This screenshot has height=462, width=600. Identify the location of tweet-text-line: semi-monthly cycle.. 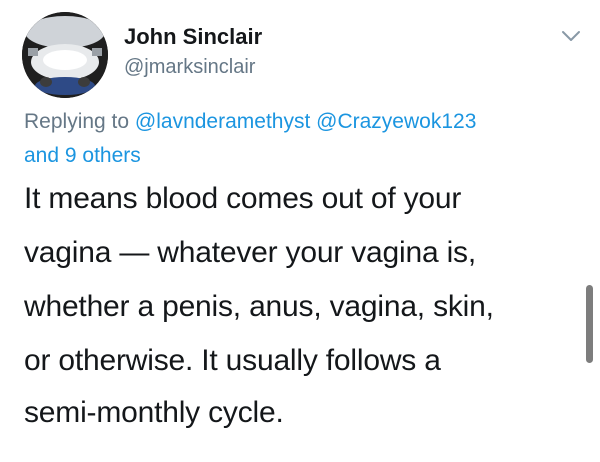
(154, 412).